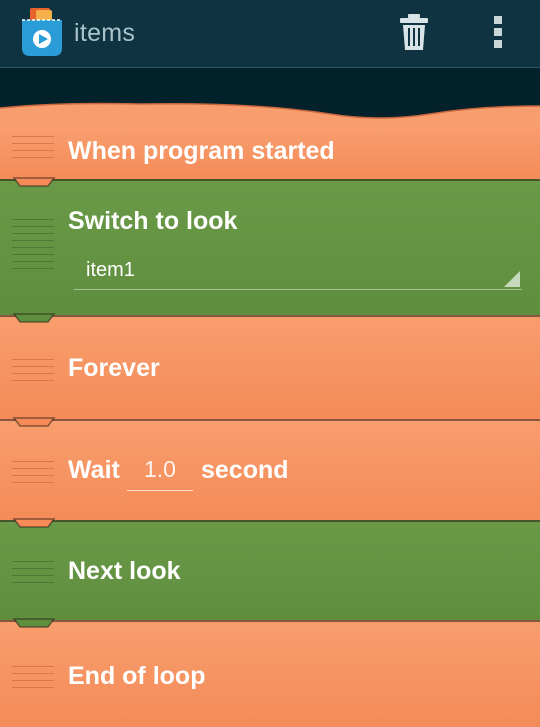 Image resolution: width=540 pixels, height=727 pixels. I want to click on brick-when-program-started: When program started, so click(270, 153).